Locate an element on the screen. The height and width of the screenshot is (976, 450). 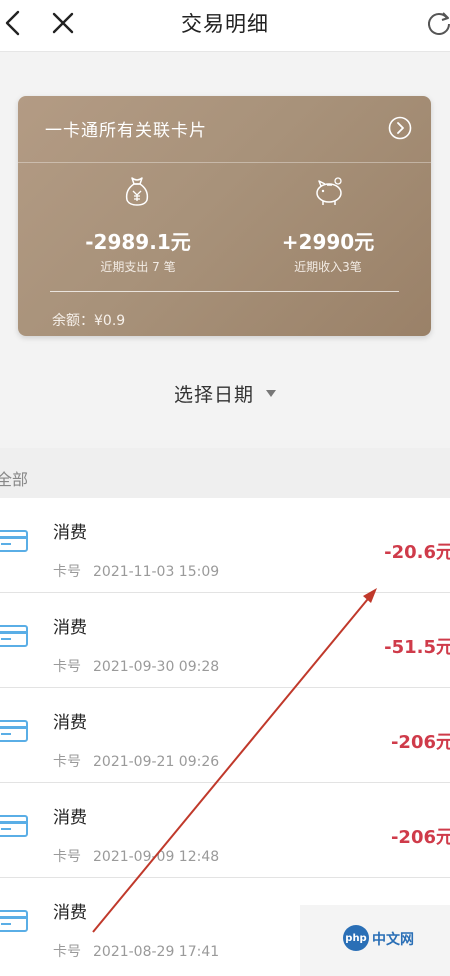
transaction-meta: 卡号 2021-09-09 12:48 is located at coordinates (136, 856).